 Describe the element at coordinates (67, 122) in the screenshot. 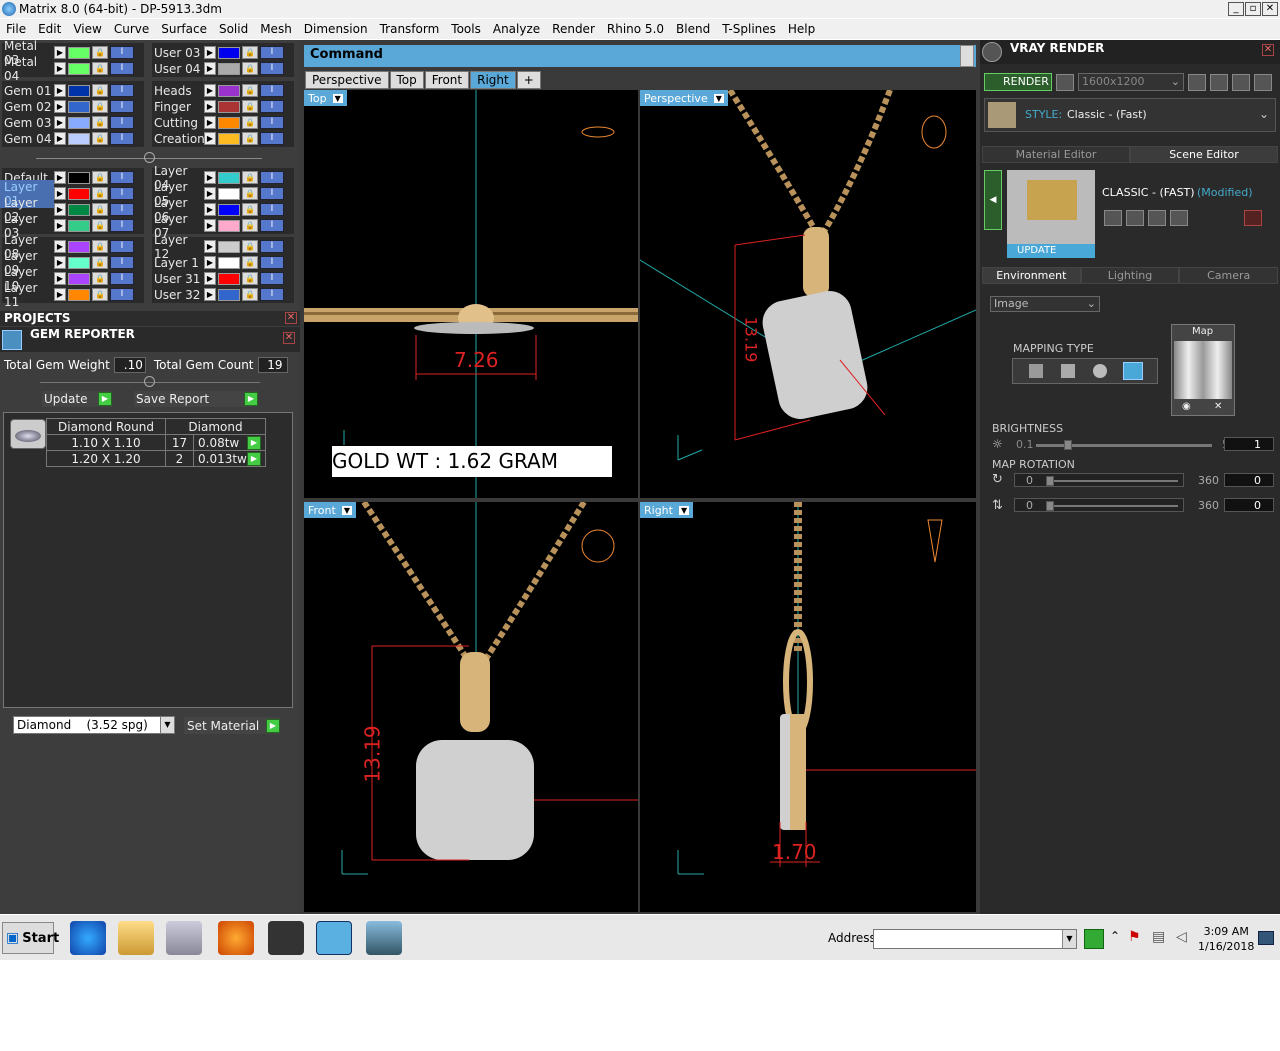

I see `layer-row: Gem 03 ▶ 🔒 I` at that location.